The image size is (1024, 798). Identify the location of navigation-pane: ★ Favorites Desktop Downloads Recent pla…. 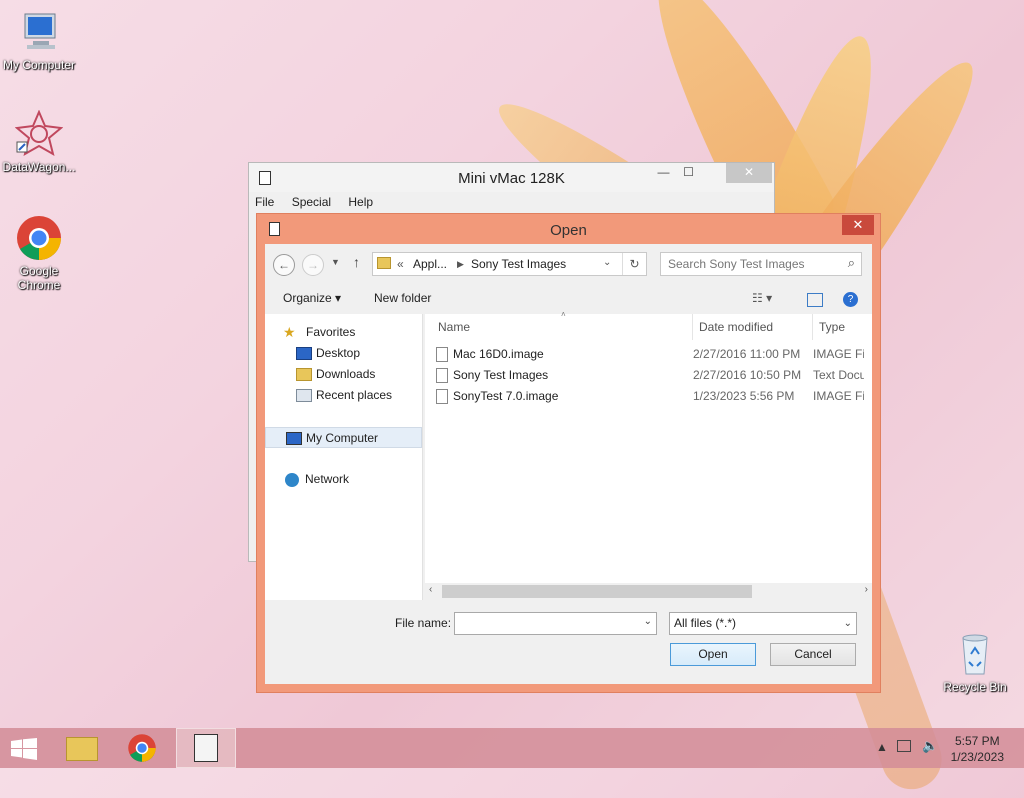
(344, 457).